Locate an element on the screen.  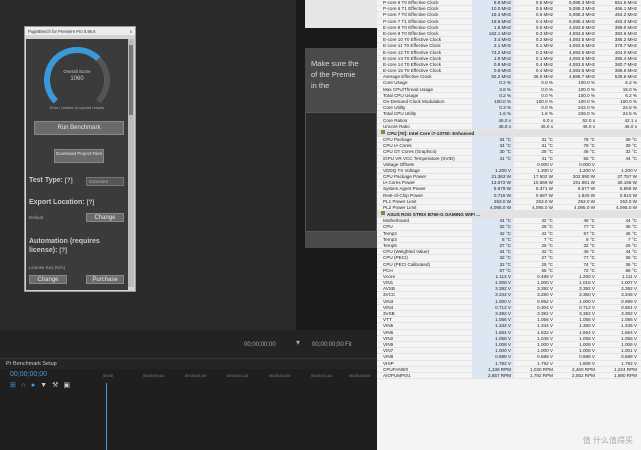
sensor-value: 42 °C is located at coordinates (547, 252).